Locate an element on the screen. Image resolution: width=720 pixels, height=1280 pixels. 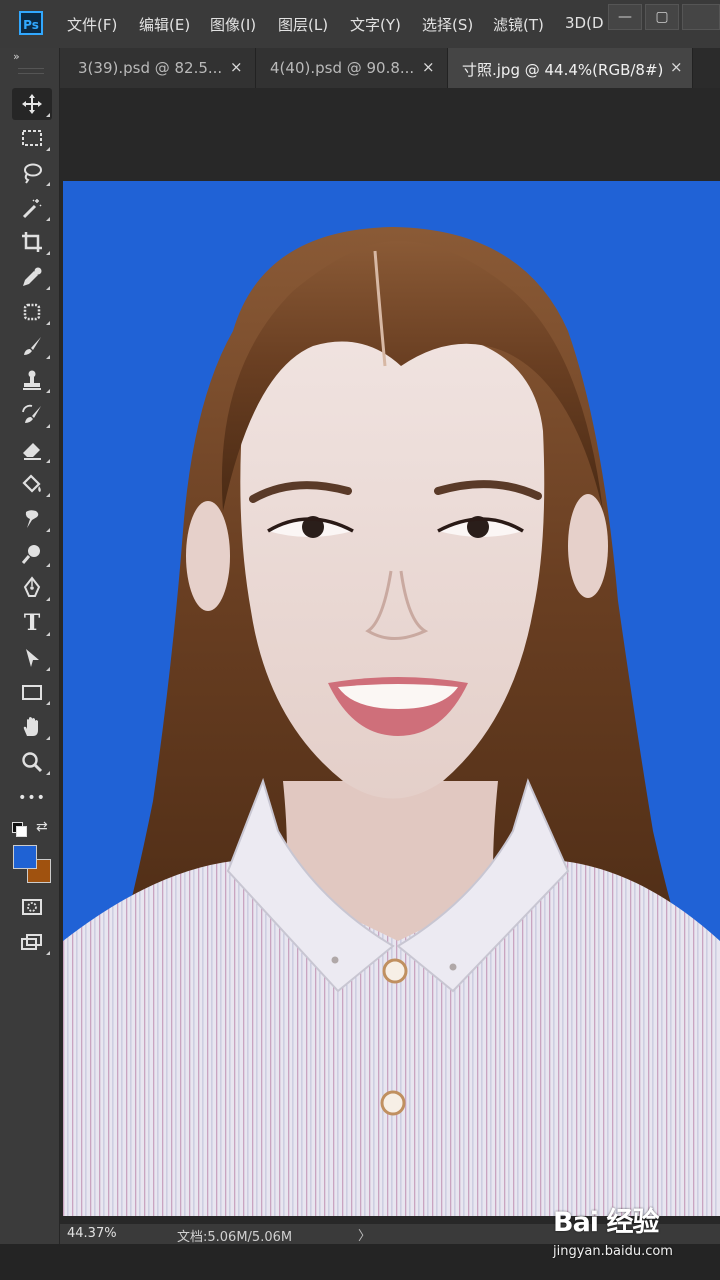
move-tool is located at coordinates (32, 104).